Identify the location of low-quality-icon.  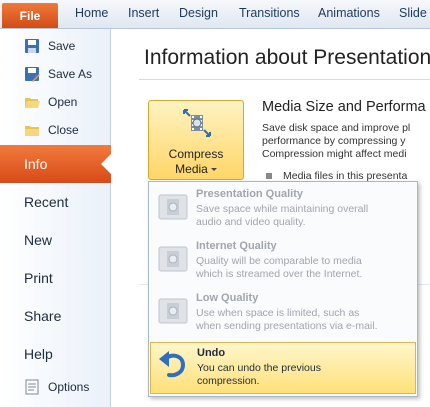
(173, 311).